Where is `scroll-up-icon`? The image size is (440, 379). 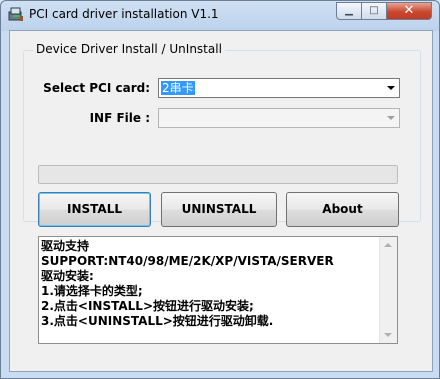 scroll-up-icon is located at coordinates (388, 245).